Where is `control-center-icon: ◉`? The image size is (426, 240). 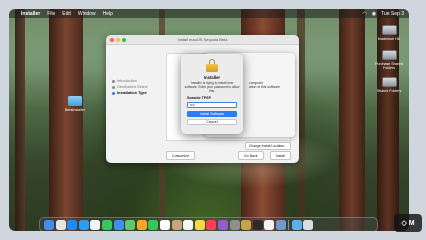
control-center-icon: ◉ is located at coordinates (374, 14).